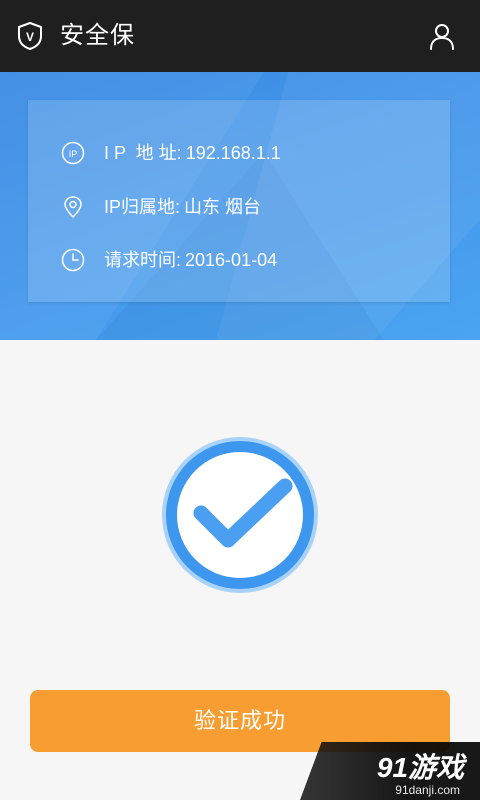 The width and height of the screenshot is (480, 800). I want to click on watermark-logo-text: 91游戏, so click(420, 767).